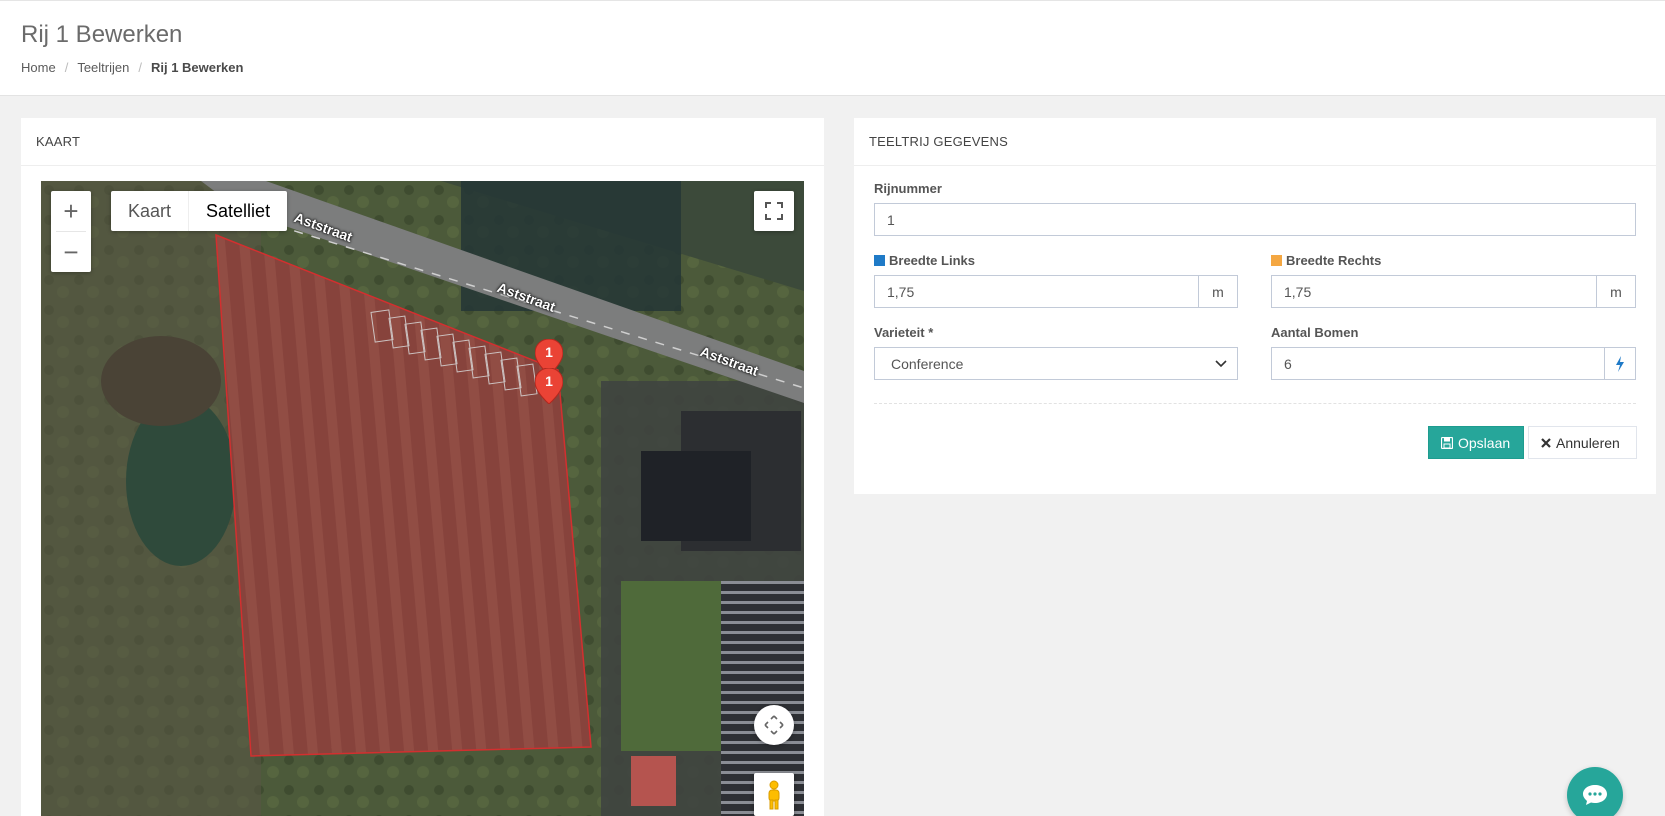 The height and width of the screenshot is (816, 1665). Describe the element at coordinates (1036, 291) in the screenshot. I see `breedte-links-input: 1,75` at that location.